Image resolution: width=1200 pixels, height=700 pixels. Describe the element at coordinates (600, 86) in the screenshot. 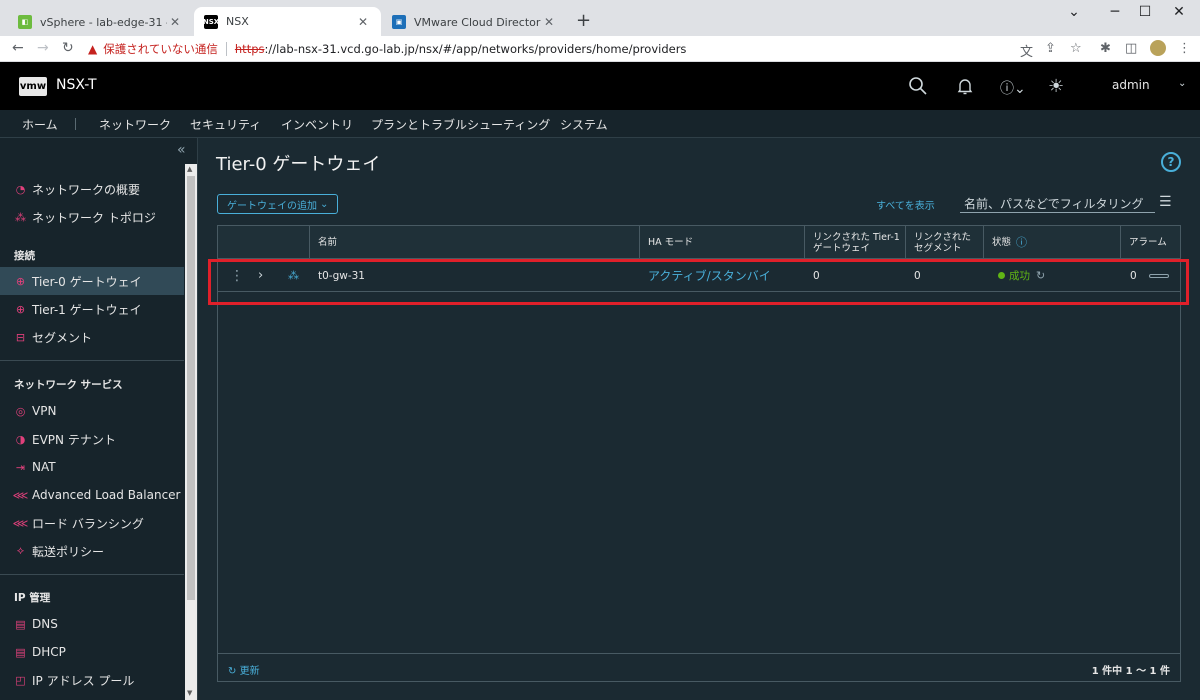

I see `app-header: vmw NSX-T ⓘ⌄ ☀ admin ⌄` at that location.